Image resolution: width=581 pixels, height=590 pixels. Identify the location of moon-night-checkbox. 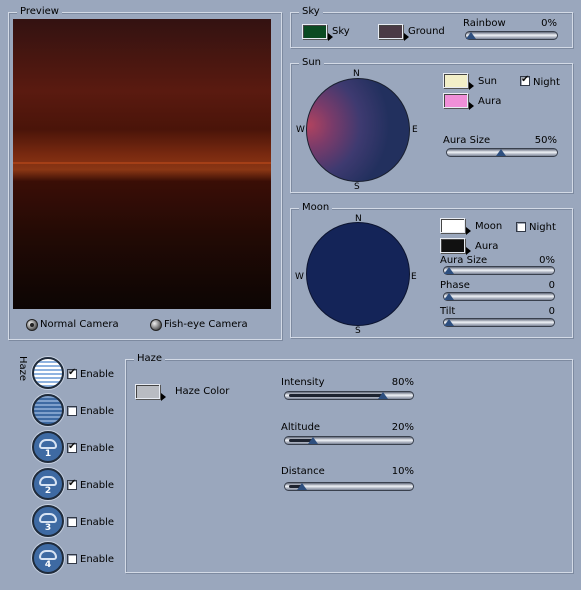
(521, 227).